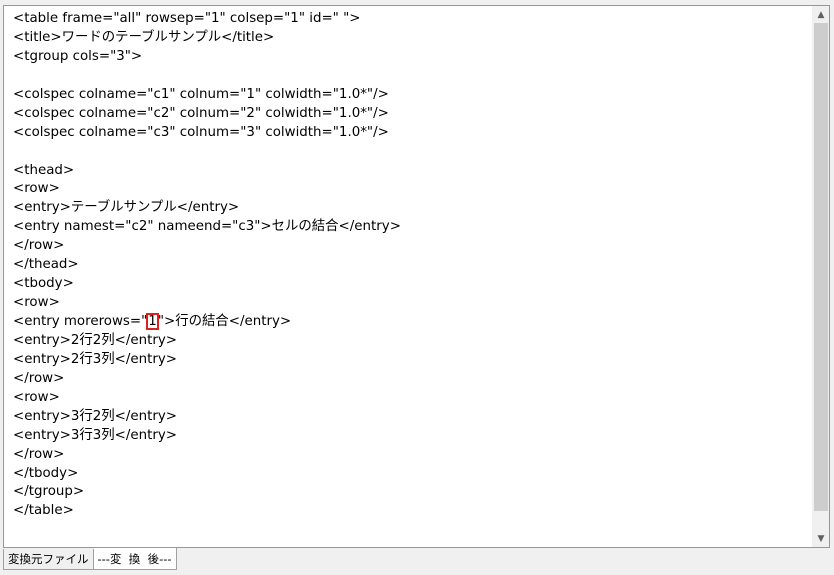 This screenshot has height=575, width=834. What do you see at coordinates (46, 265) in the screenshot?
I see `code-line: </thead>` at bounding box center [46, 265].